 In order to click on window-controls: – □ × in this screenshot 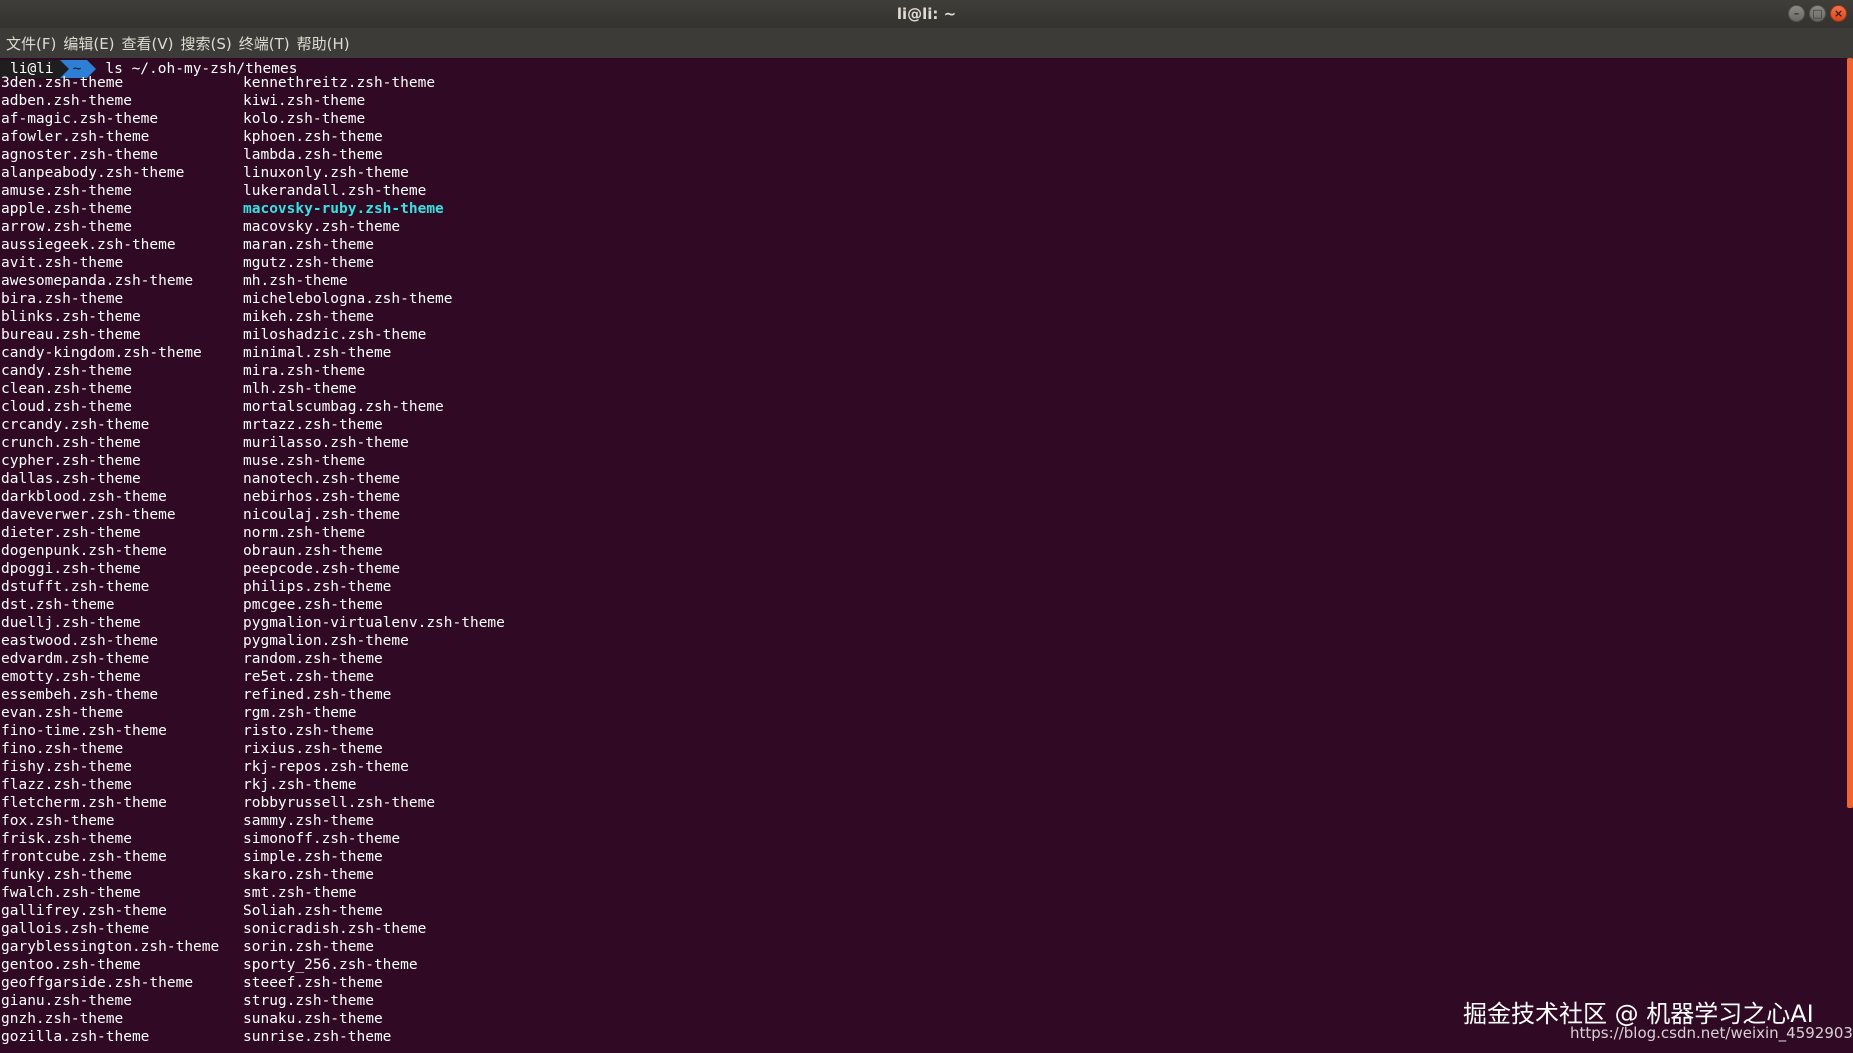, I will do `click(1817, 13)`.